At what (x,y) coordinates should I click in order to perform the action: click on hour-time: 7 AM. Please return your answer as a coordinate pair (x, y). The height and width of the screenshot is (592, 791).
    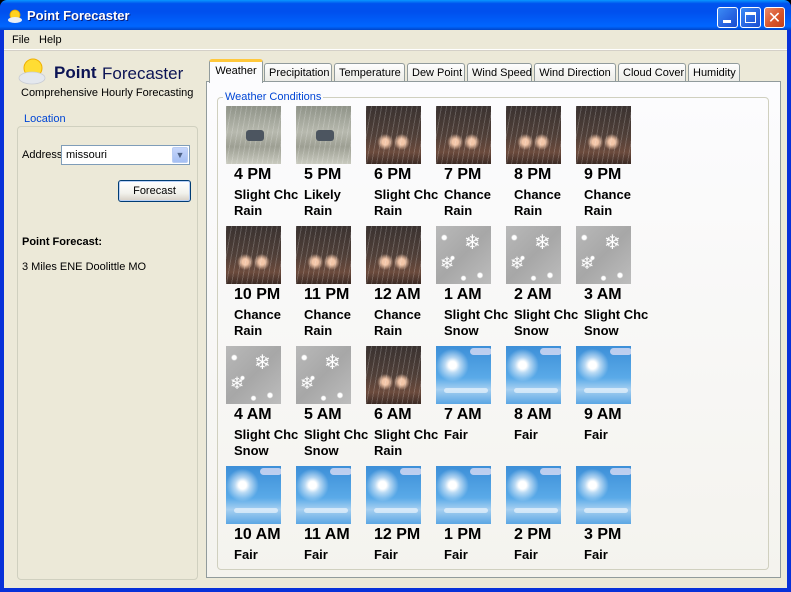
    Looking at the image, I should click on (463, 414).